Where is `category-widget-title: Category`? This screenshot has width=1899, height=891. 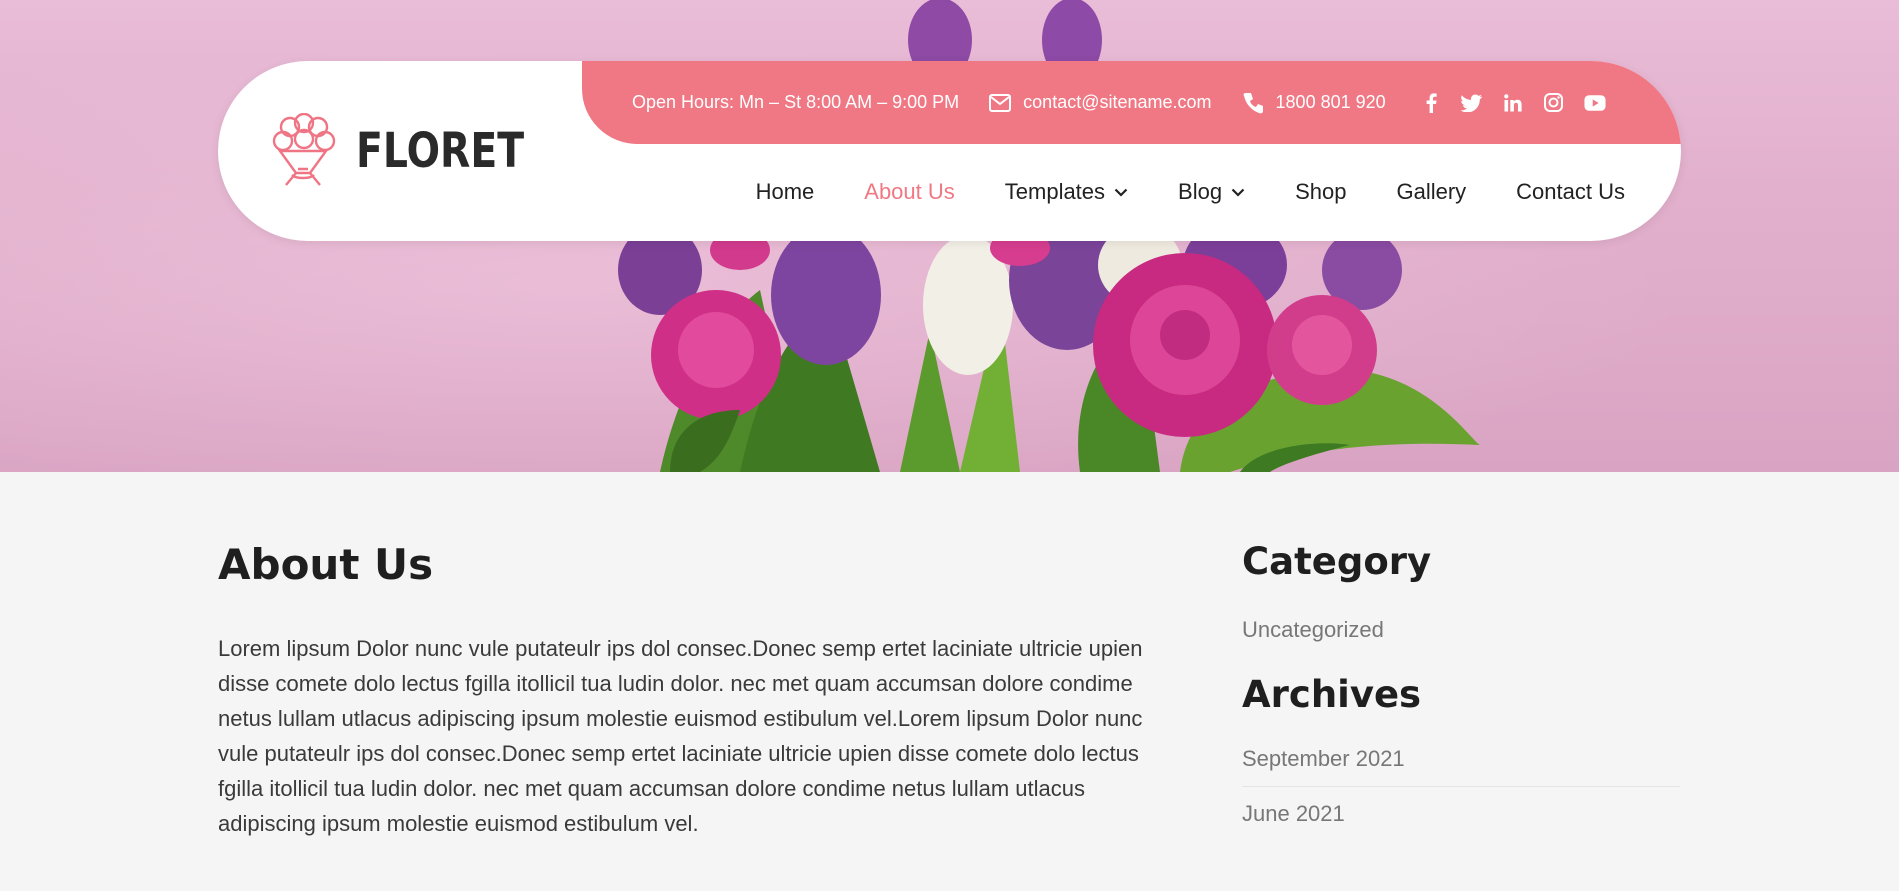
category-widget-title: Category is located at coordinates (1337, 561).